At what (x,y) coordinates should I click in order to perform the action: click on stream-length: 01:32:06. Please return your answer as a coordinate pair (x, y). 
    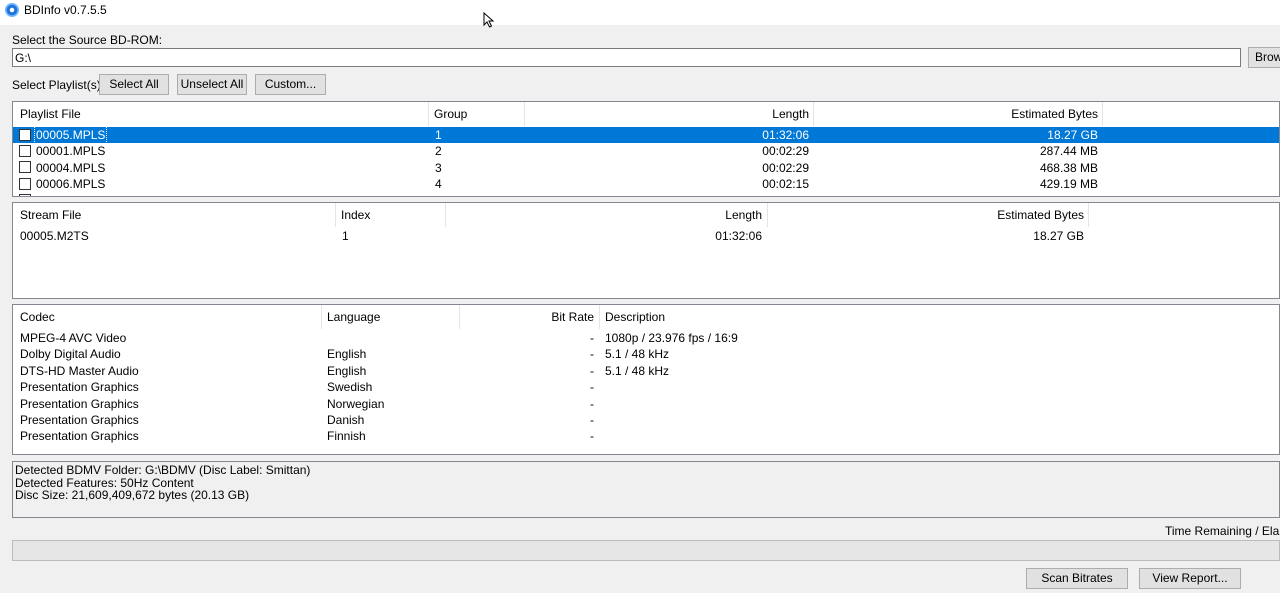
    Looking at the image, I should click on (738, 236).